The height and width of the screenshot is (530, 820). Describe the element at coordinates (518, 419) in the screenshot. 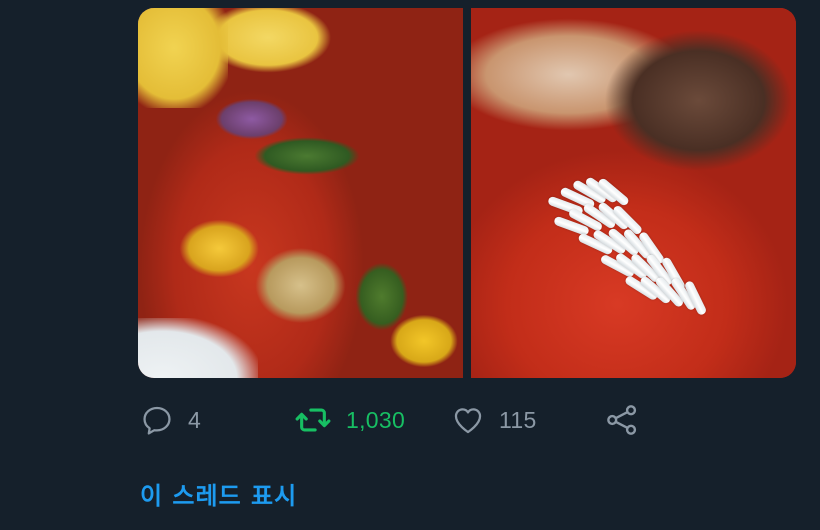

I see `like-count: 115` at that location.